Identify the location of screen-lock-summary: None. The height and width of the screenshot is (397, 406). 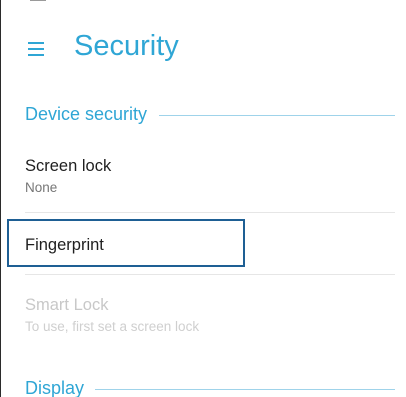
(41, 187).